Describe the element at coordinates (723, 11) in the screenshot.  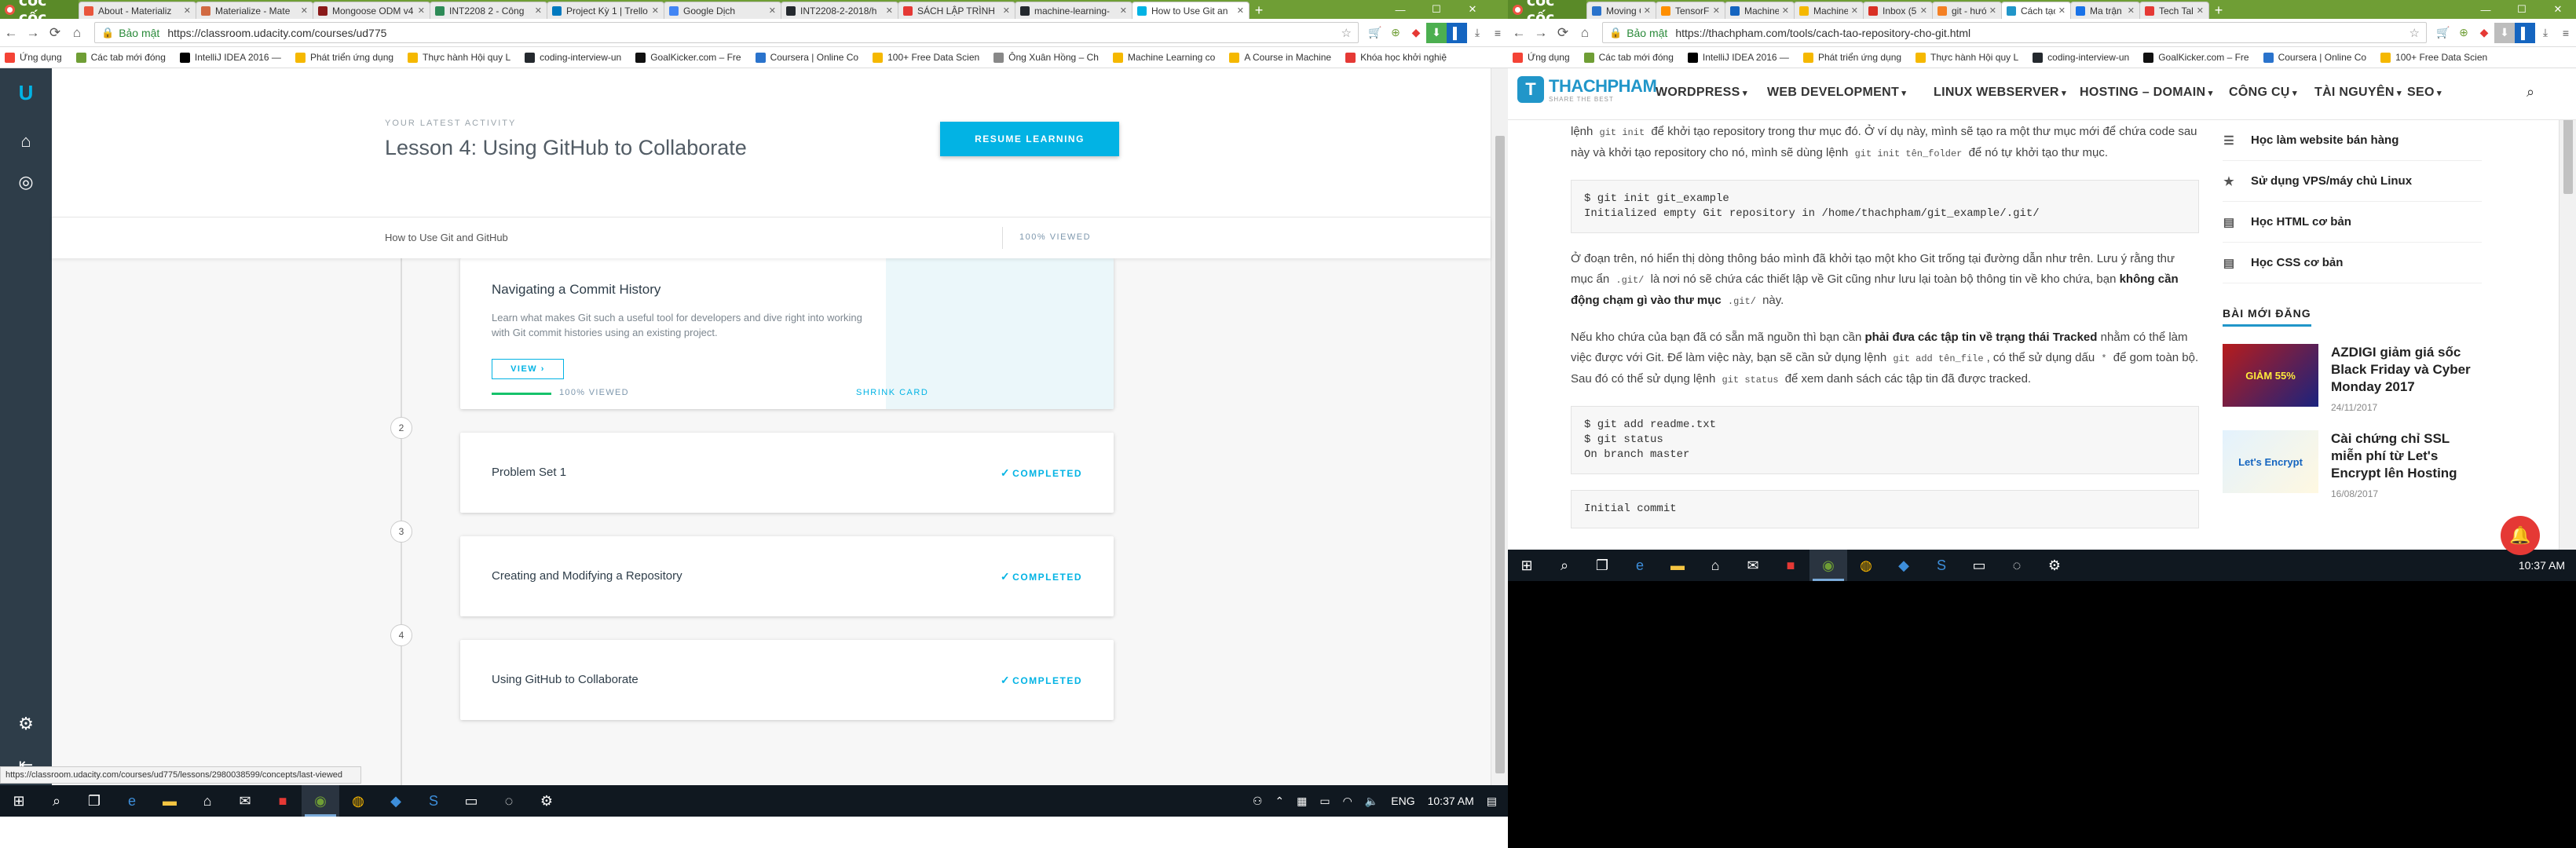
I see `browser-tab: Google Dịch ✕` at that location.